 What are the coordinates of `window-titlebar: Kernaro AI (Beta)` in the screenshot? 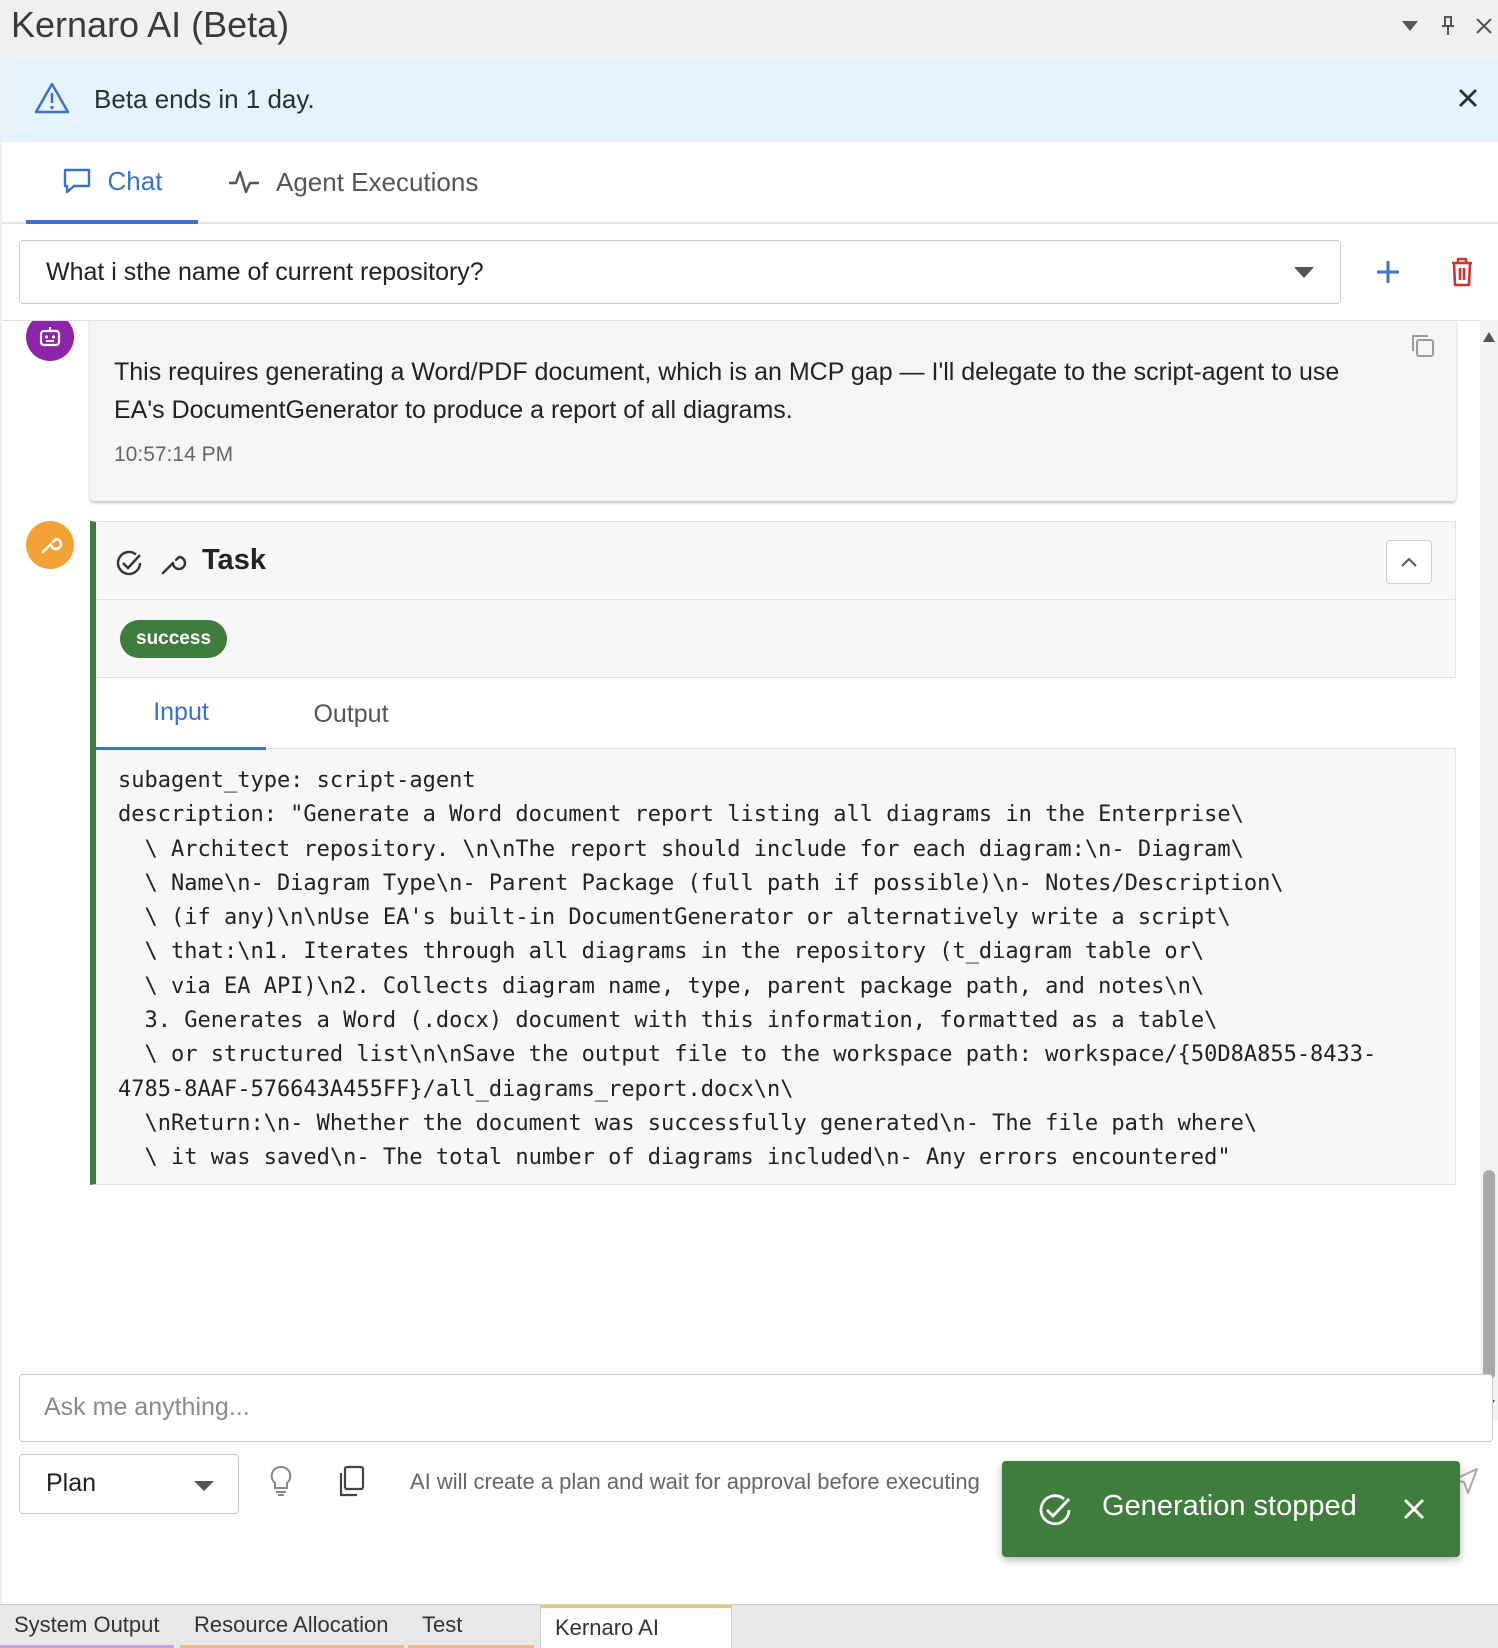 It's located at (749, 27).